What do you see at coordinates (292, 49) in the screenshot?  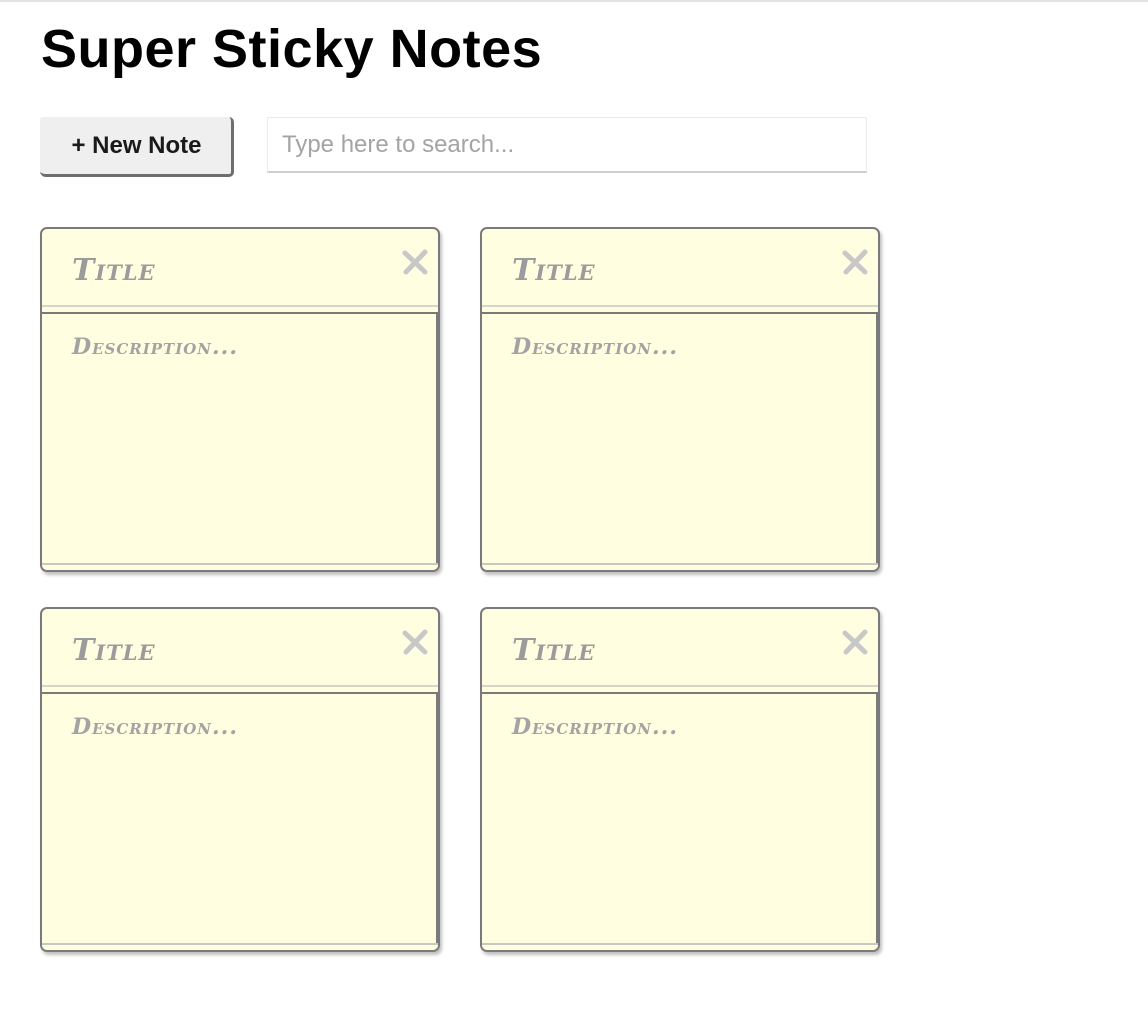 I see `page-title: Super Sticky Notes` at bounding box center [292, 49].